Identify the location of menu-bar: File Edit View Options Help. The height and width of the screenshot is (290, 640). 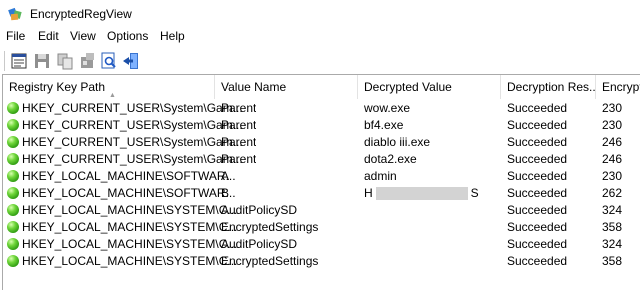
(320, 36).